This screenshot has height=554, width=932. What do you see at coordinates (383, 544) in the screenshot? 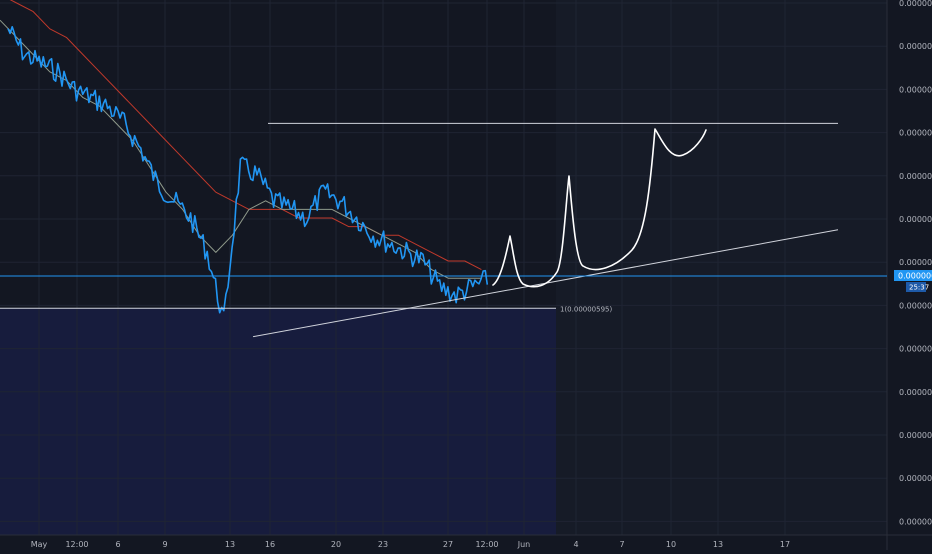
I see `x-tick-label: 23` at bounding box center [383, 544].